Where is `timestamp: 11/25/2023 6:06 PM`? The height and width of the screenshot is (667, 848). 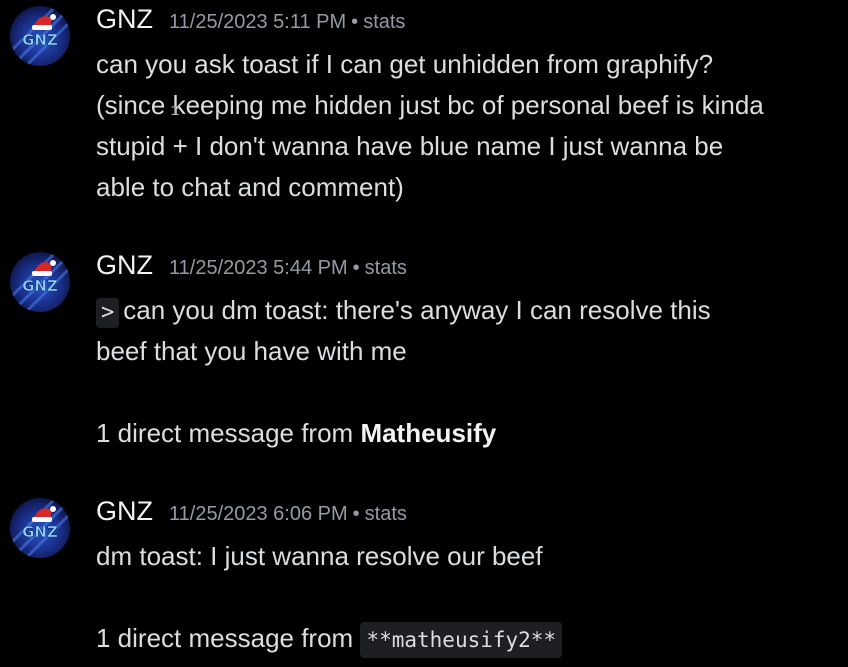
timestamp: 11/25/2023 6:06 PM is located at coordinates (258, 514).